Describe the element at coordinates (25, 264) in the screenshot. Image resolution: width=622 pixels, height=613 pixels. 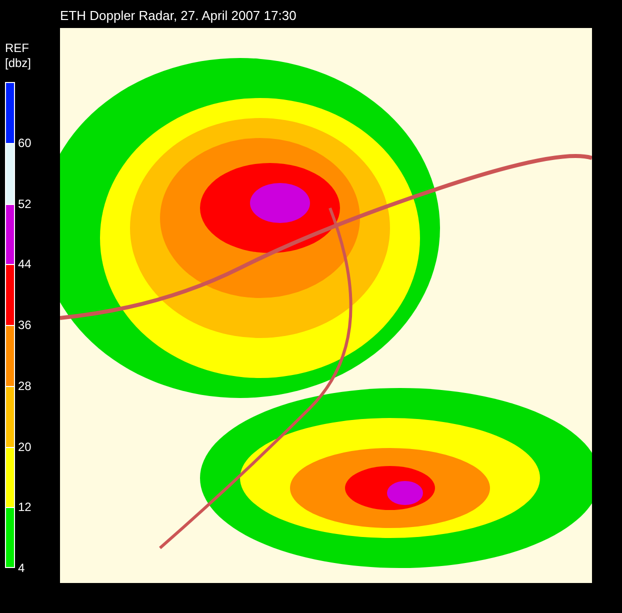
I see `scale-label: 44` at that location.